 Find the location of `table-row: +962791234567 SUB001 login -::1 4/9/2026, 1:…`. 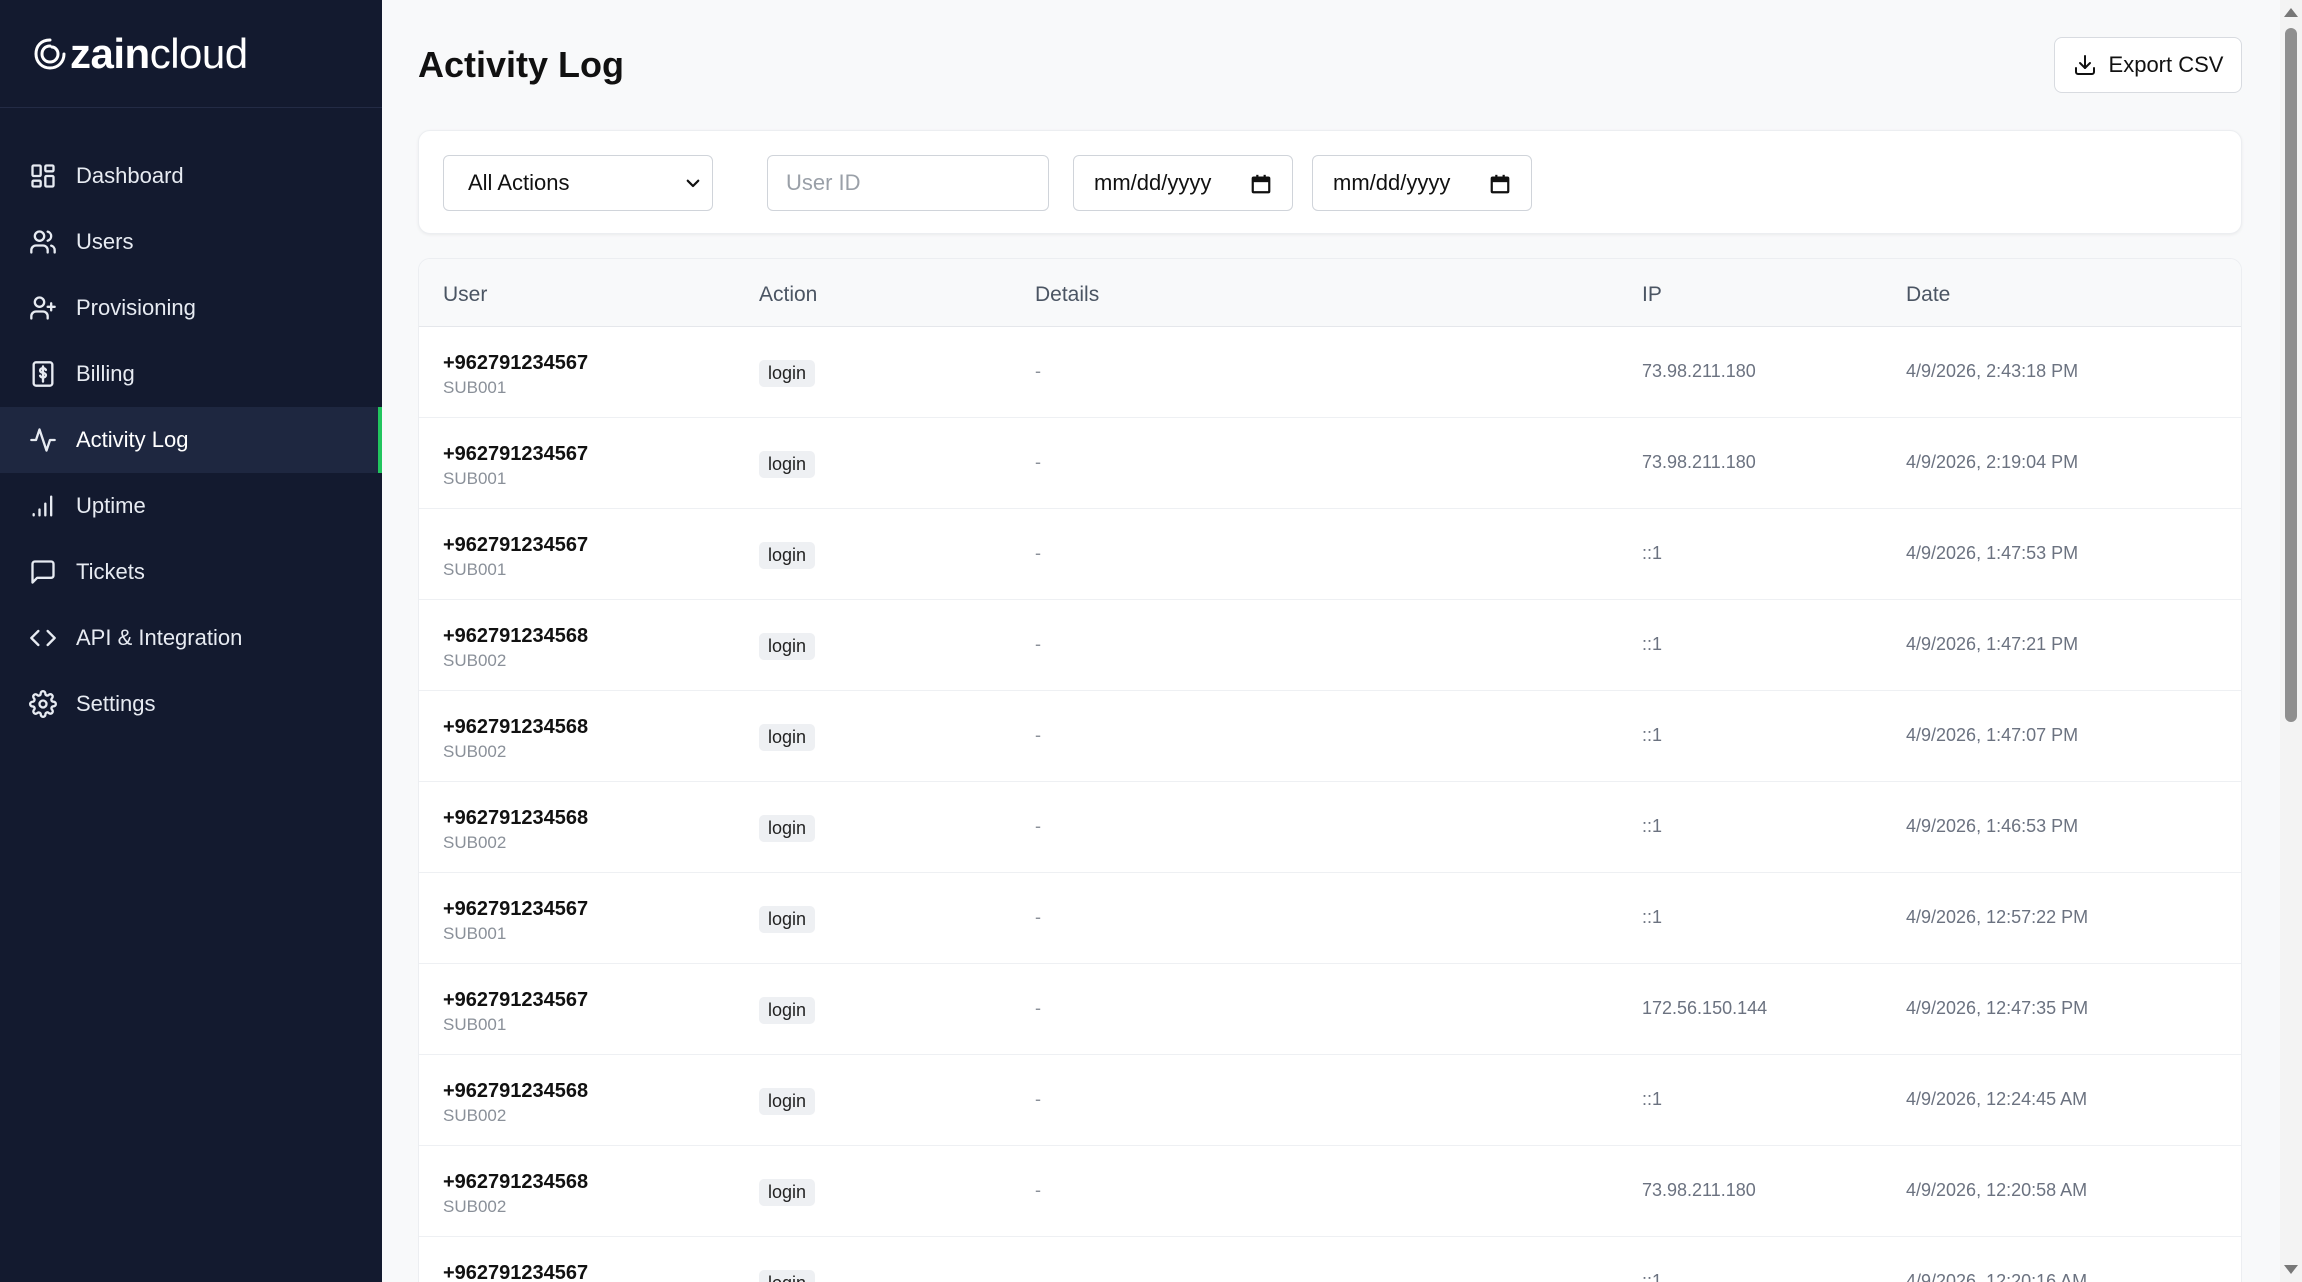

table-row: +962791234567 SUB001 login -::1 4/9/2026, 1:… is located at coordinates (1330, 554).